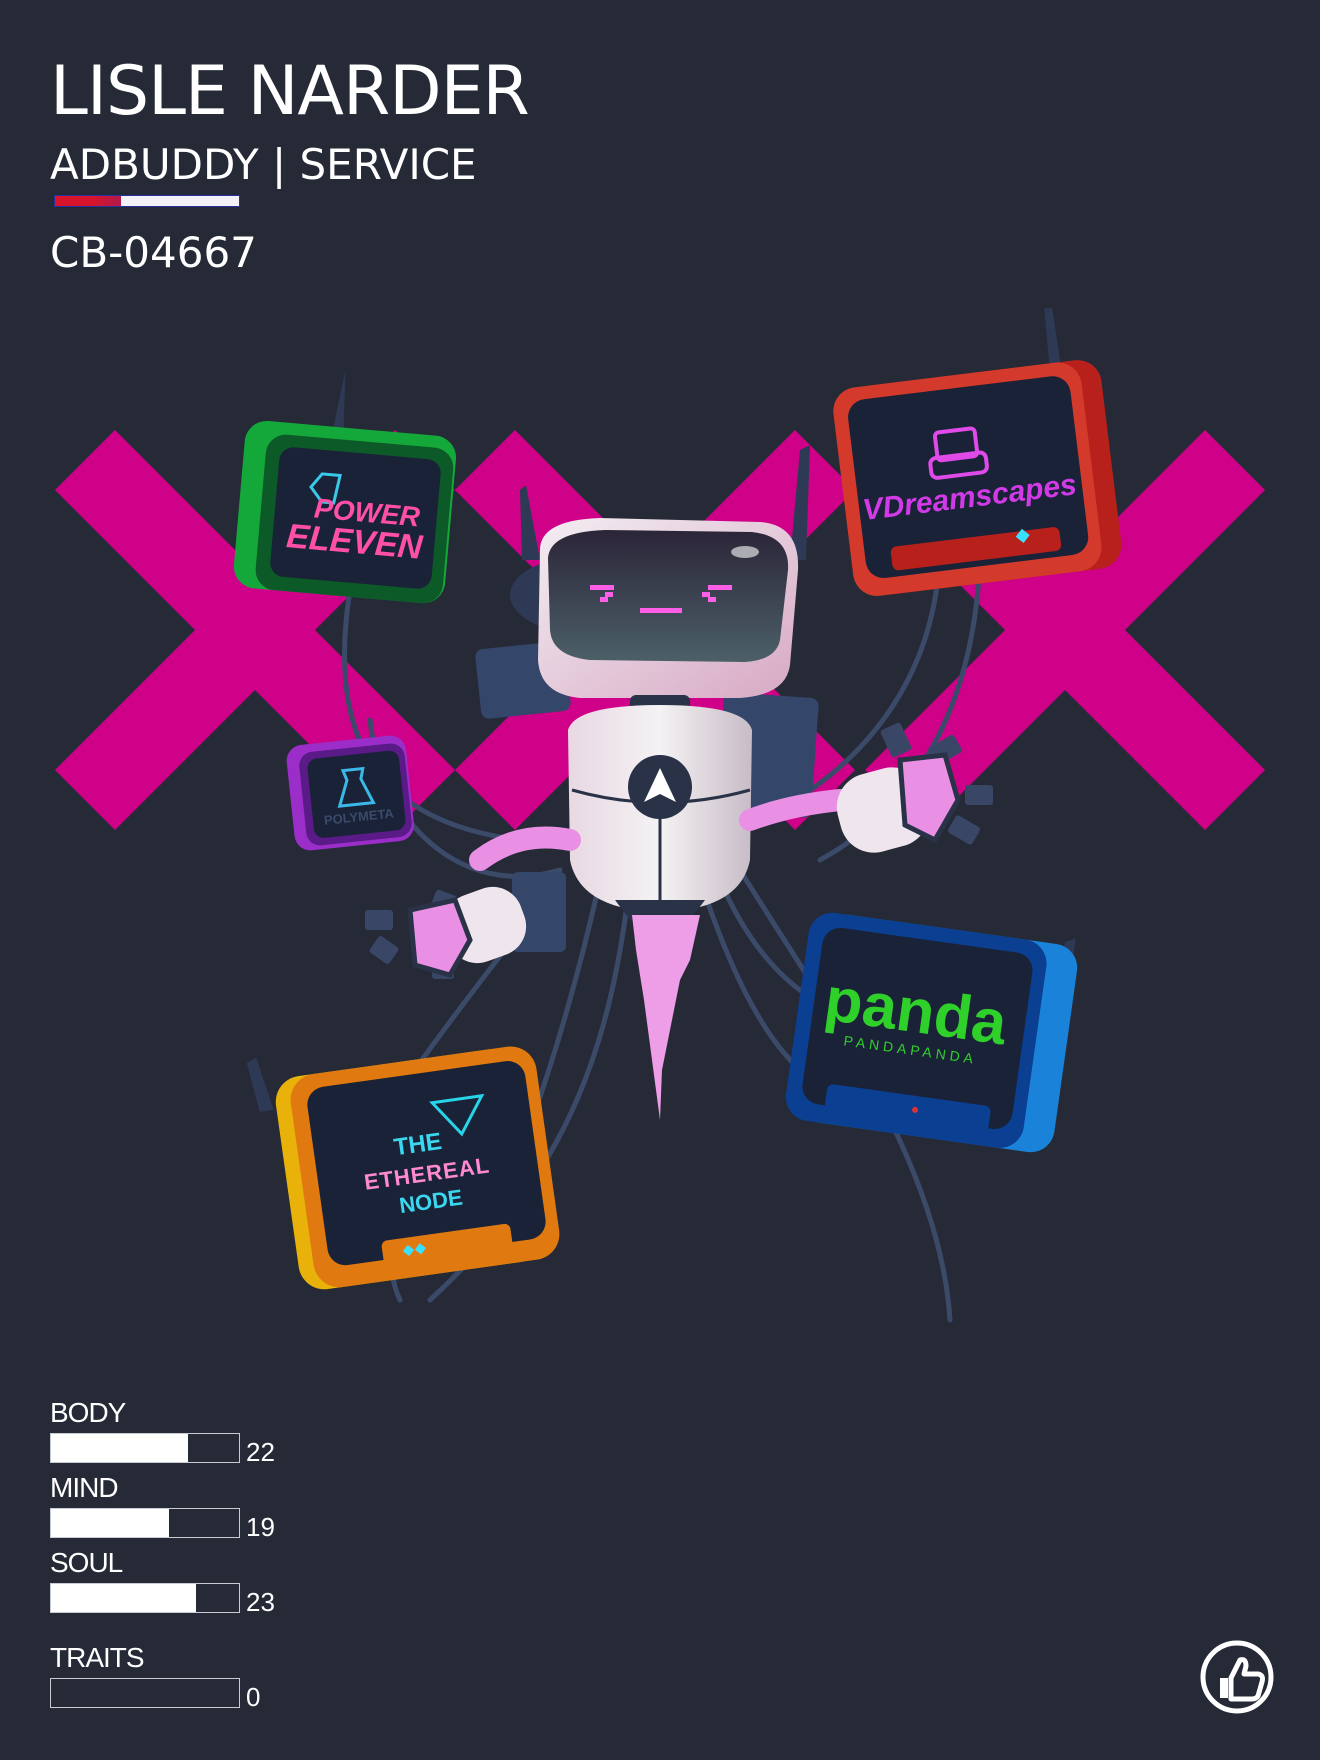 The width and height of the screenshot is (1320, 1760). I want to click on stat-mind: MIND 19, so click(162, 1507).